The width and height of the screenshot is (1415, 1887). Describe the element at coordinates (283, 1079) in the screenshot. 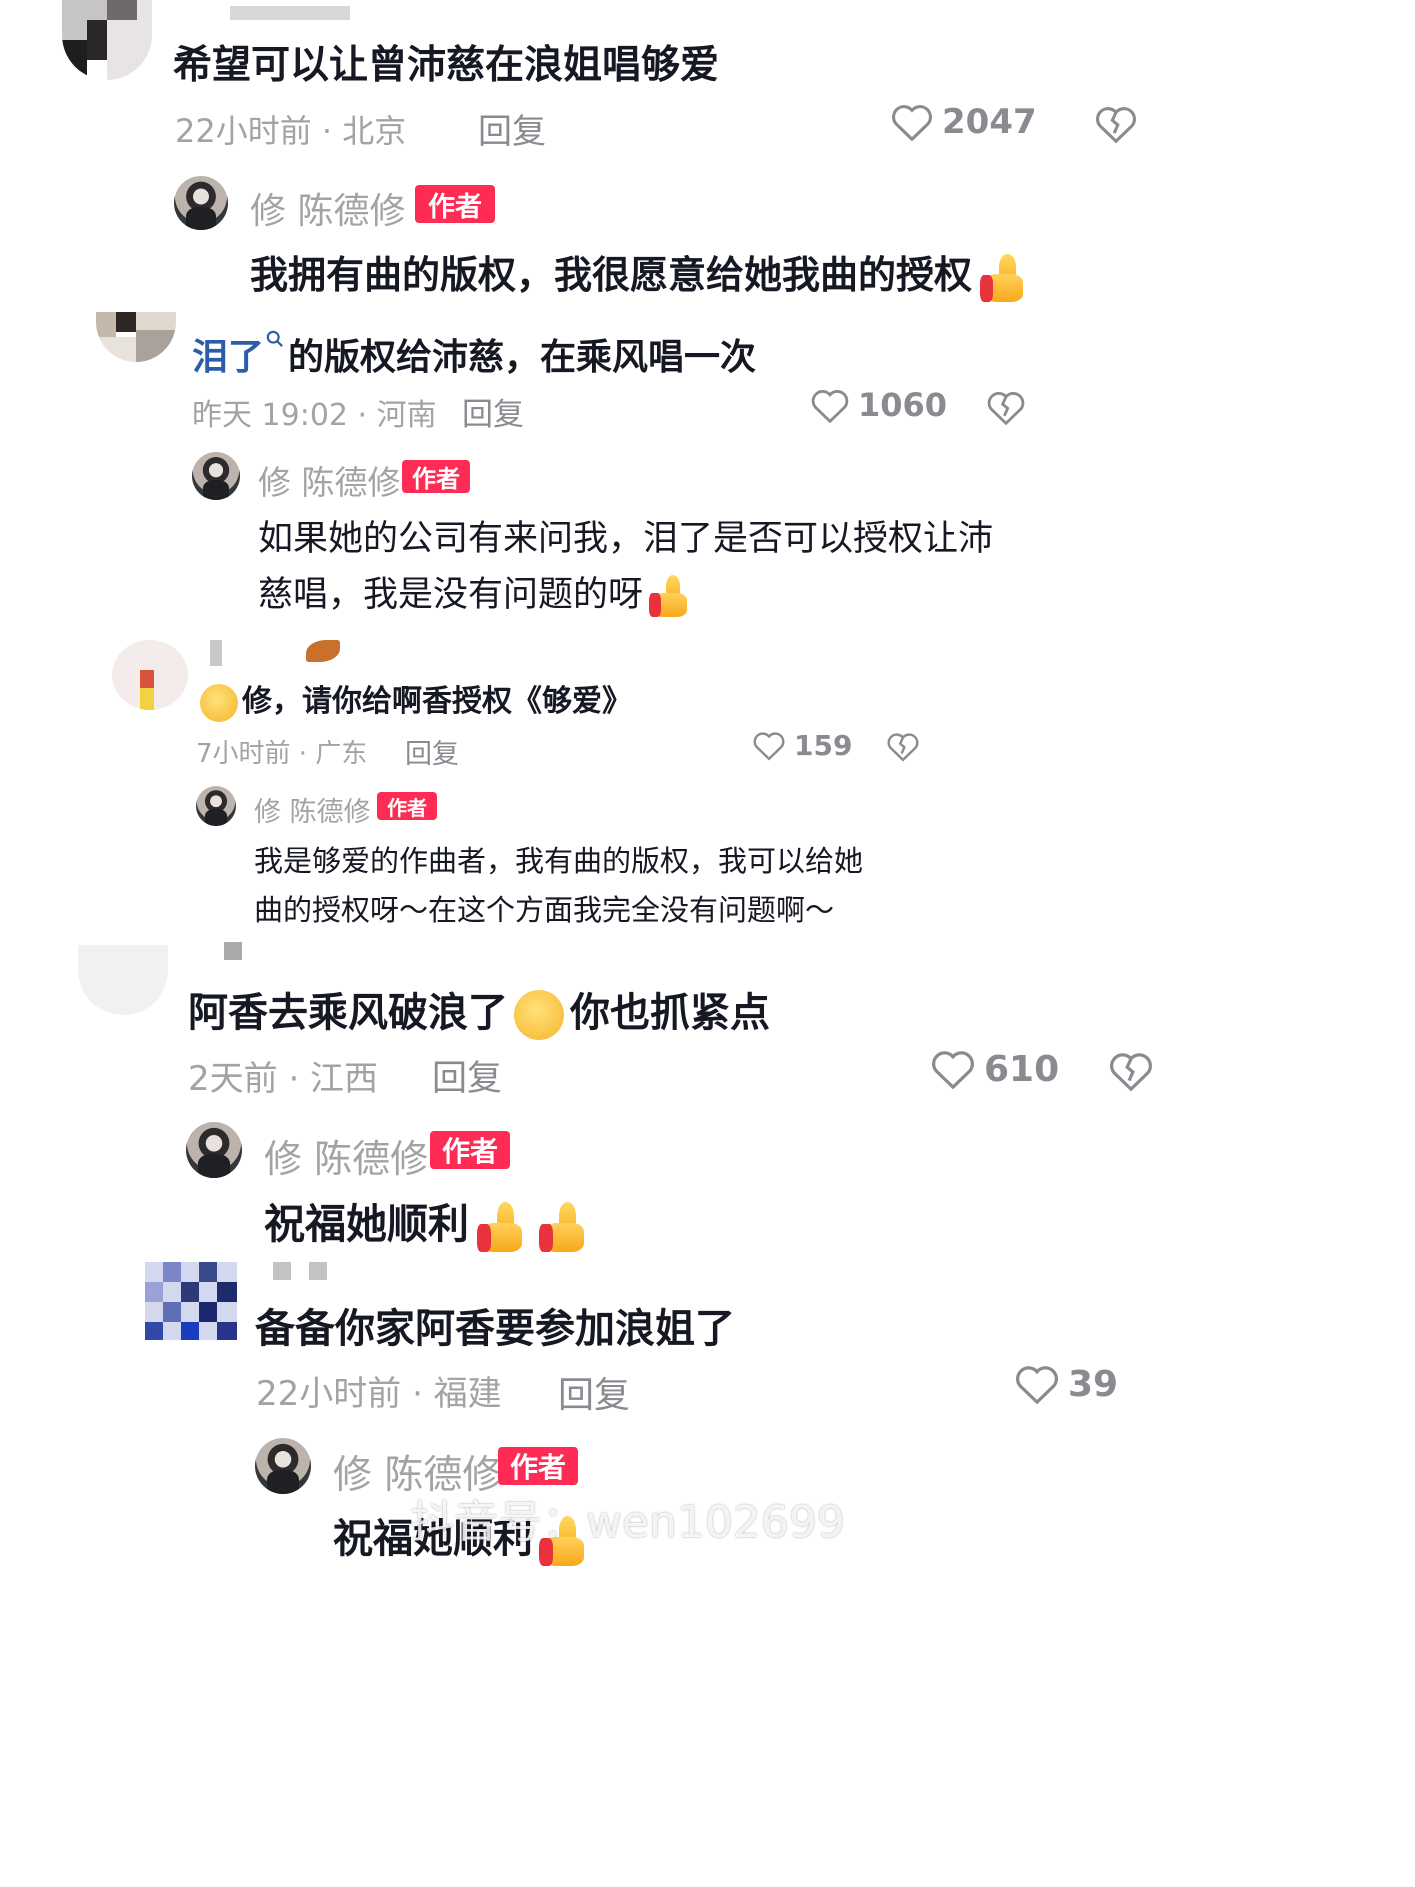

I see `comment-meta: 2天前 · 江西` at that location.